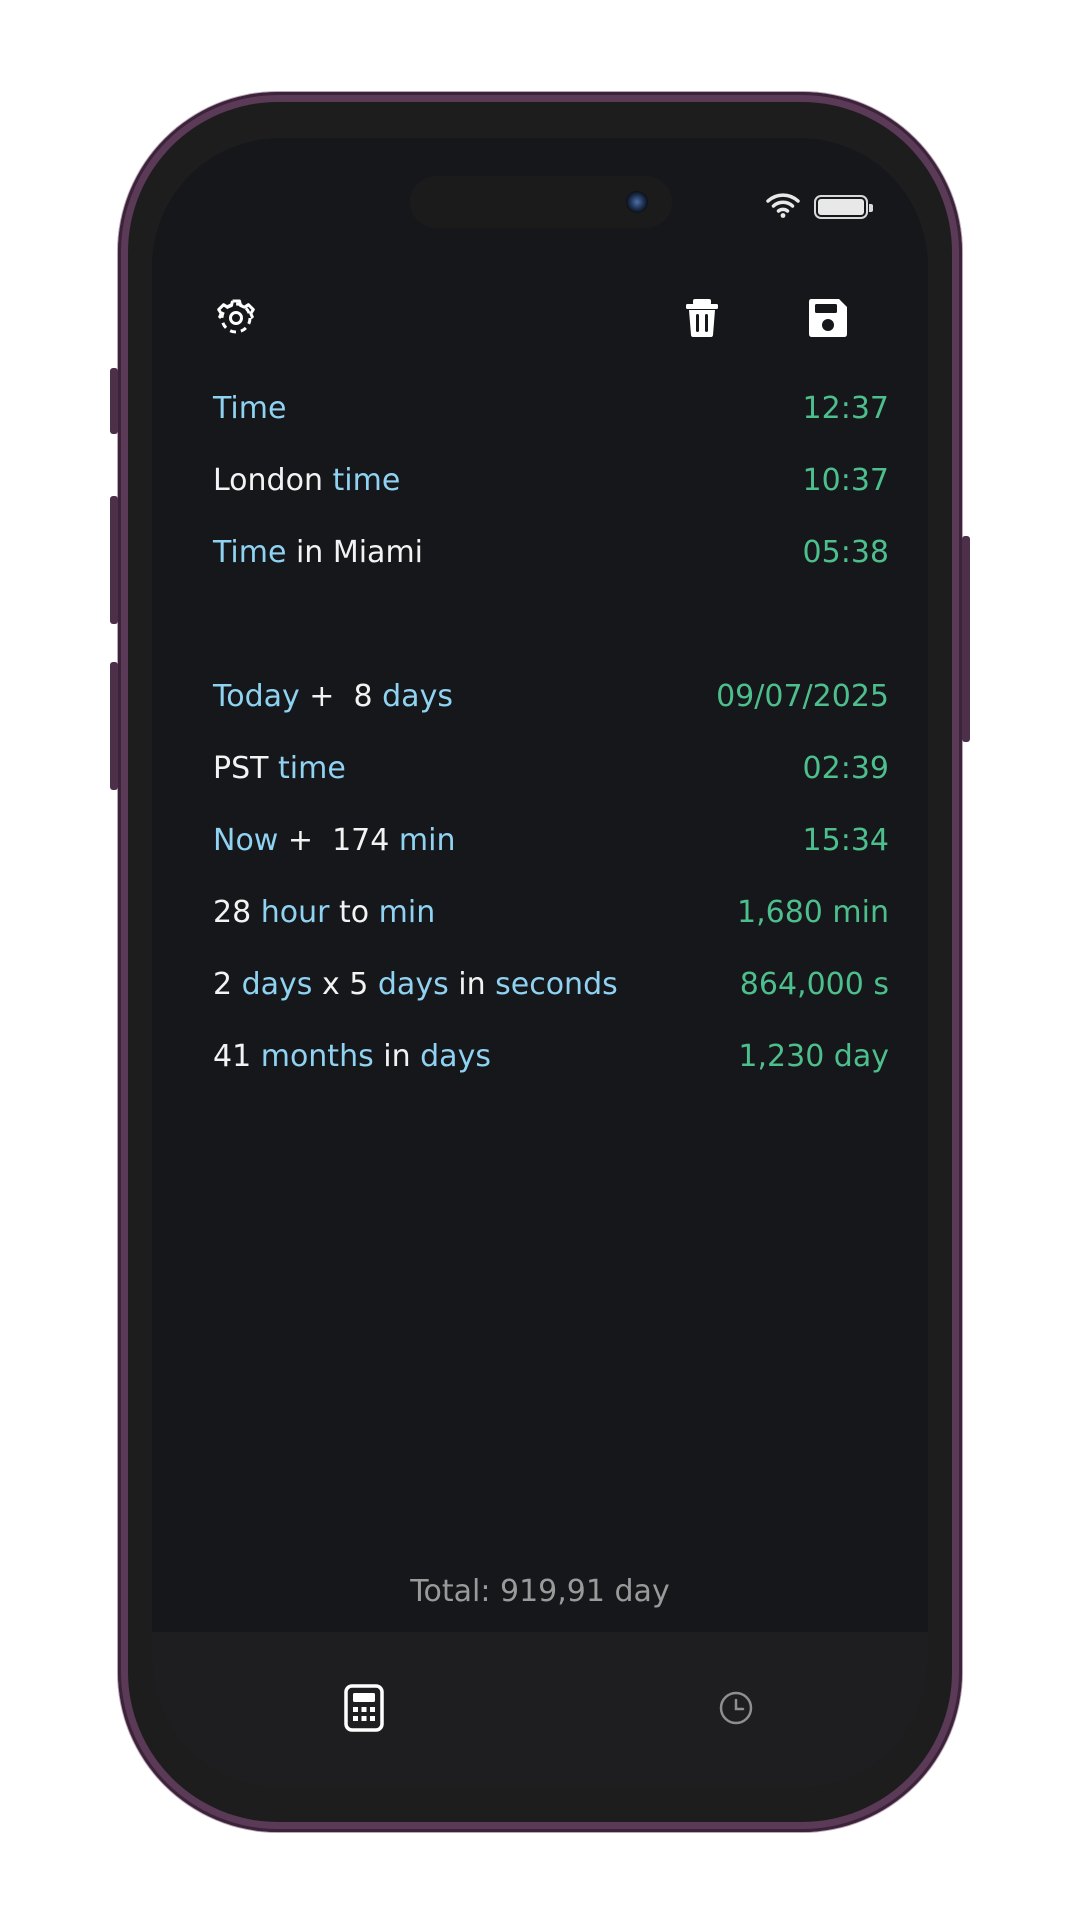 Image resolution: width=1080 pixels, height=1920 pixels. What do you see at coordinates (307, 480) in the screenshot?
I see `expression: London time` at bounding box center [307, 480].